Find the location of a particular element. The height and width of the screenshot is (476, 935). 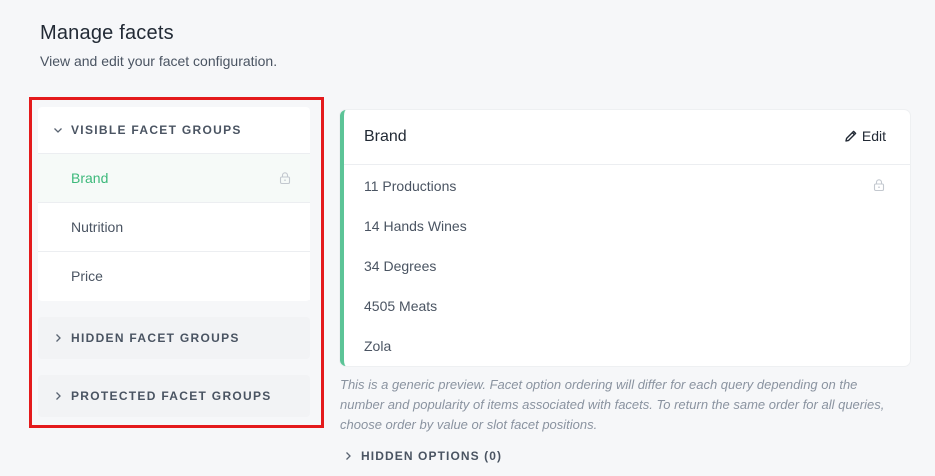

protected-facet-groups-toggle: PROTECTED FACET GROUPS is located at coordinates (174, 396).